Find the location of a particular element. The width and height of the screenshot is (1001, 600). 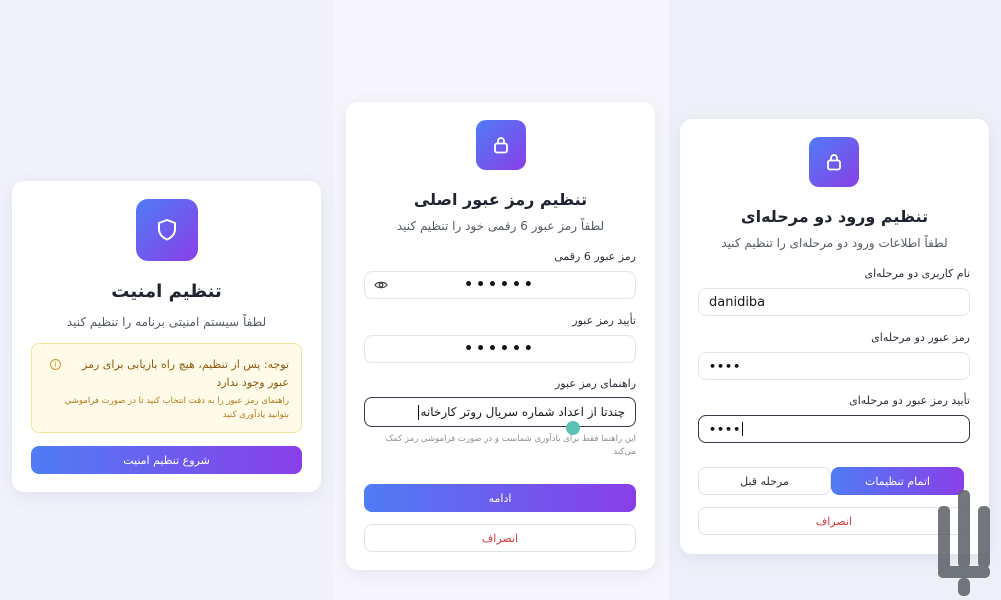

password-field: •••••• is located at coordinates (500, 285).